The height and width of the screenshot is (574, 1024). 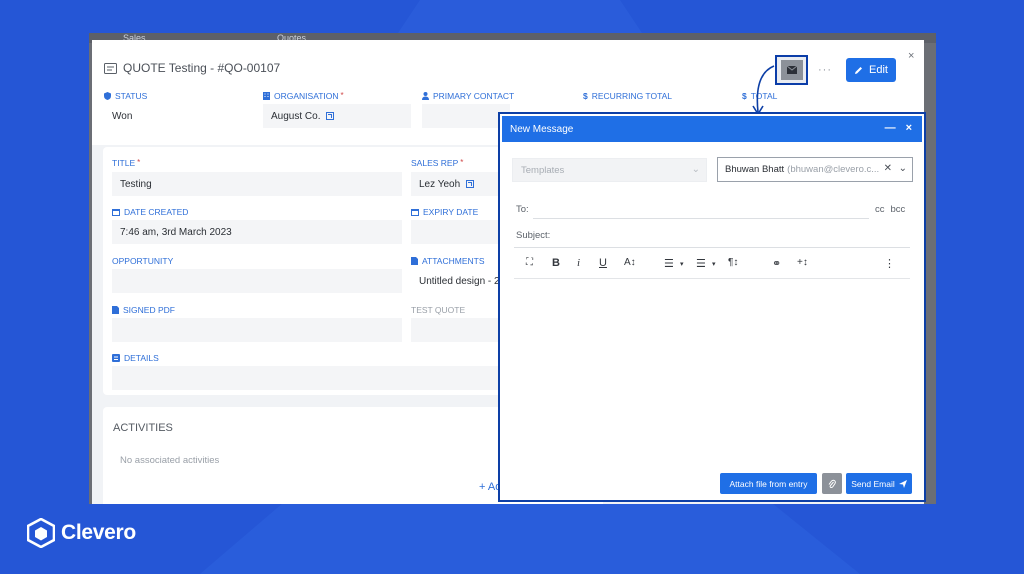 I want to click on send-icon, so click(x=902, y=483).